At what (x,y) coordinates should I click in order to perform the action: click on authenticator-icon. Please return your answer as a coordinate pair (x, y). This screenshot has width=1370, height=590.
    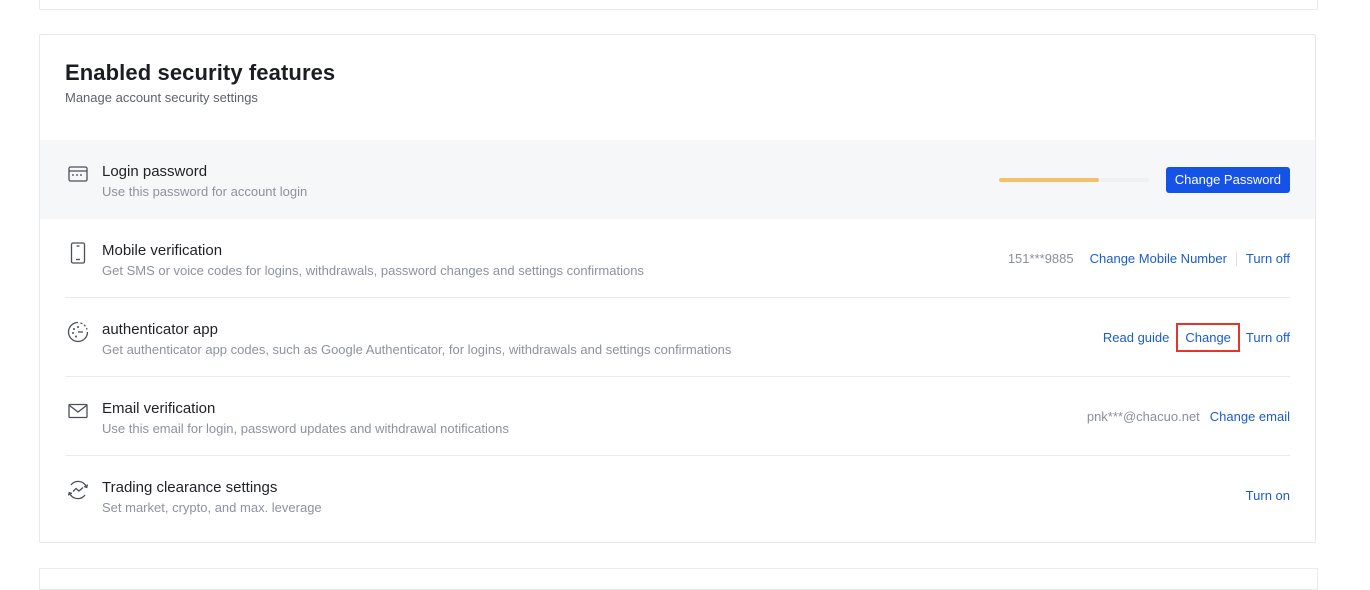
    Looking at the image, I should click on (78, 332).